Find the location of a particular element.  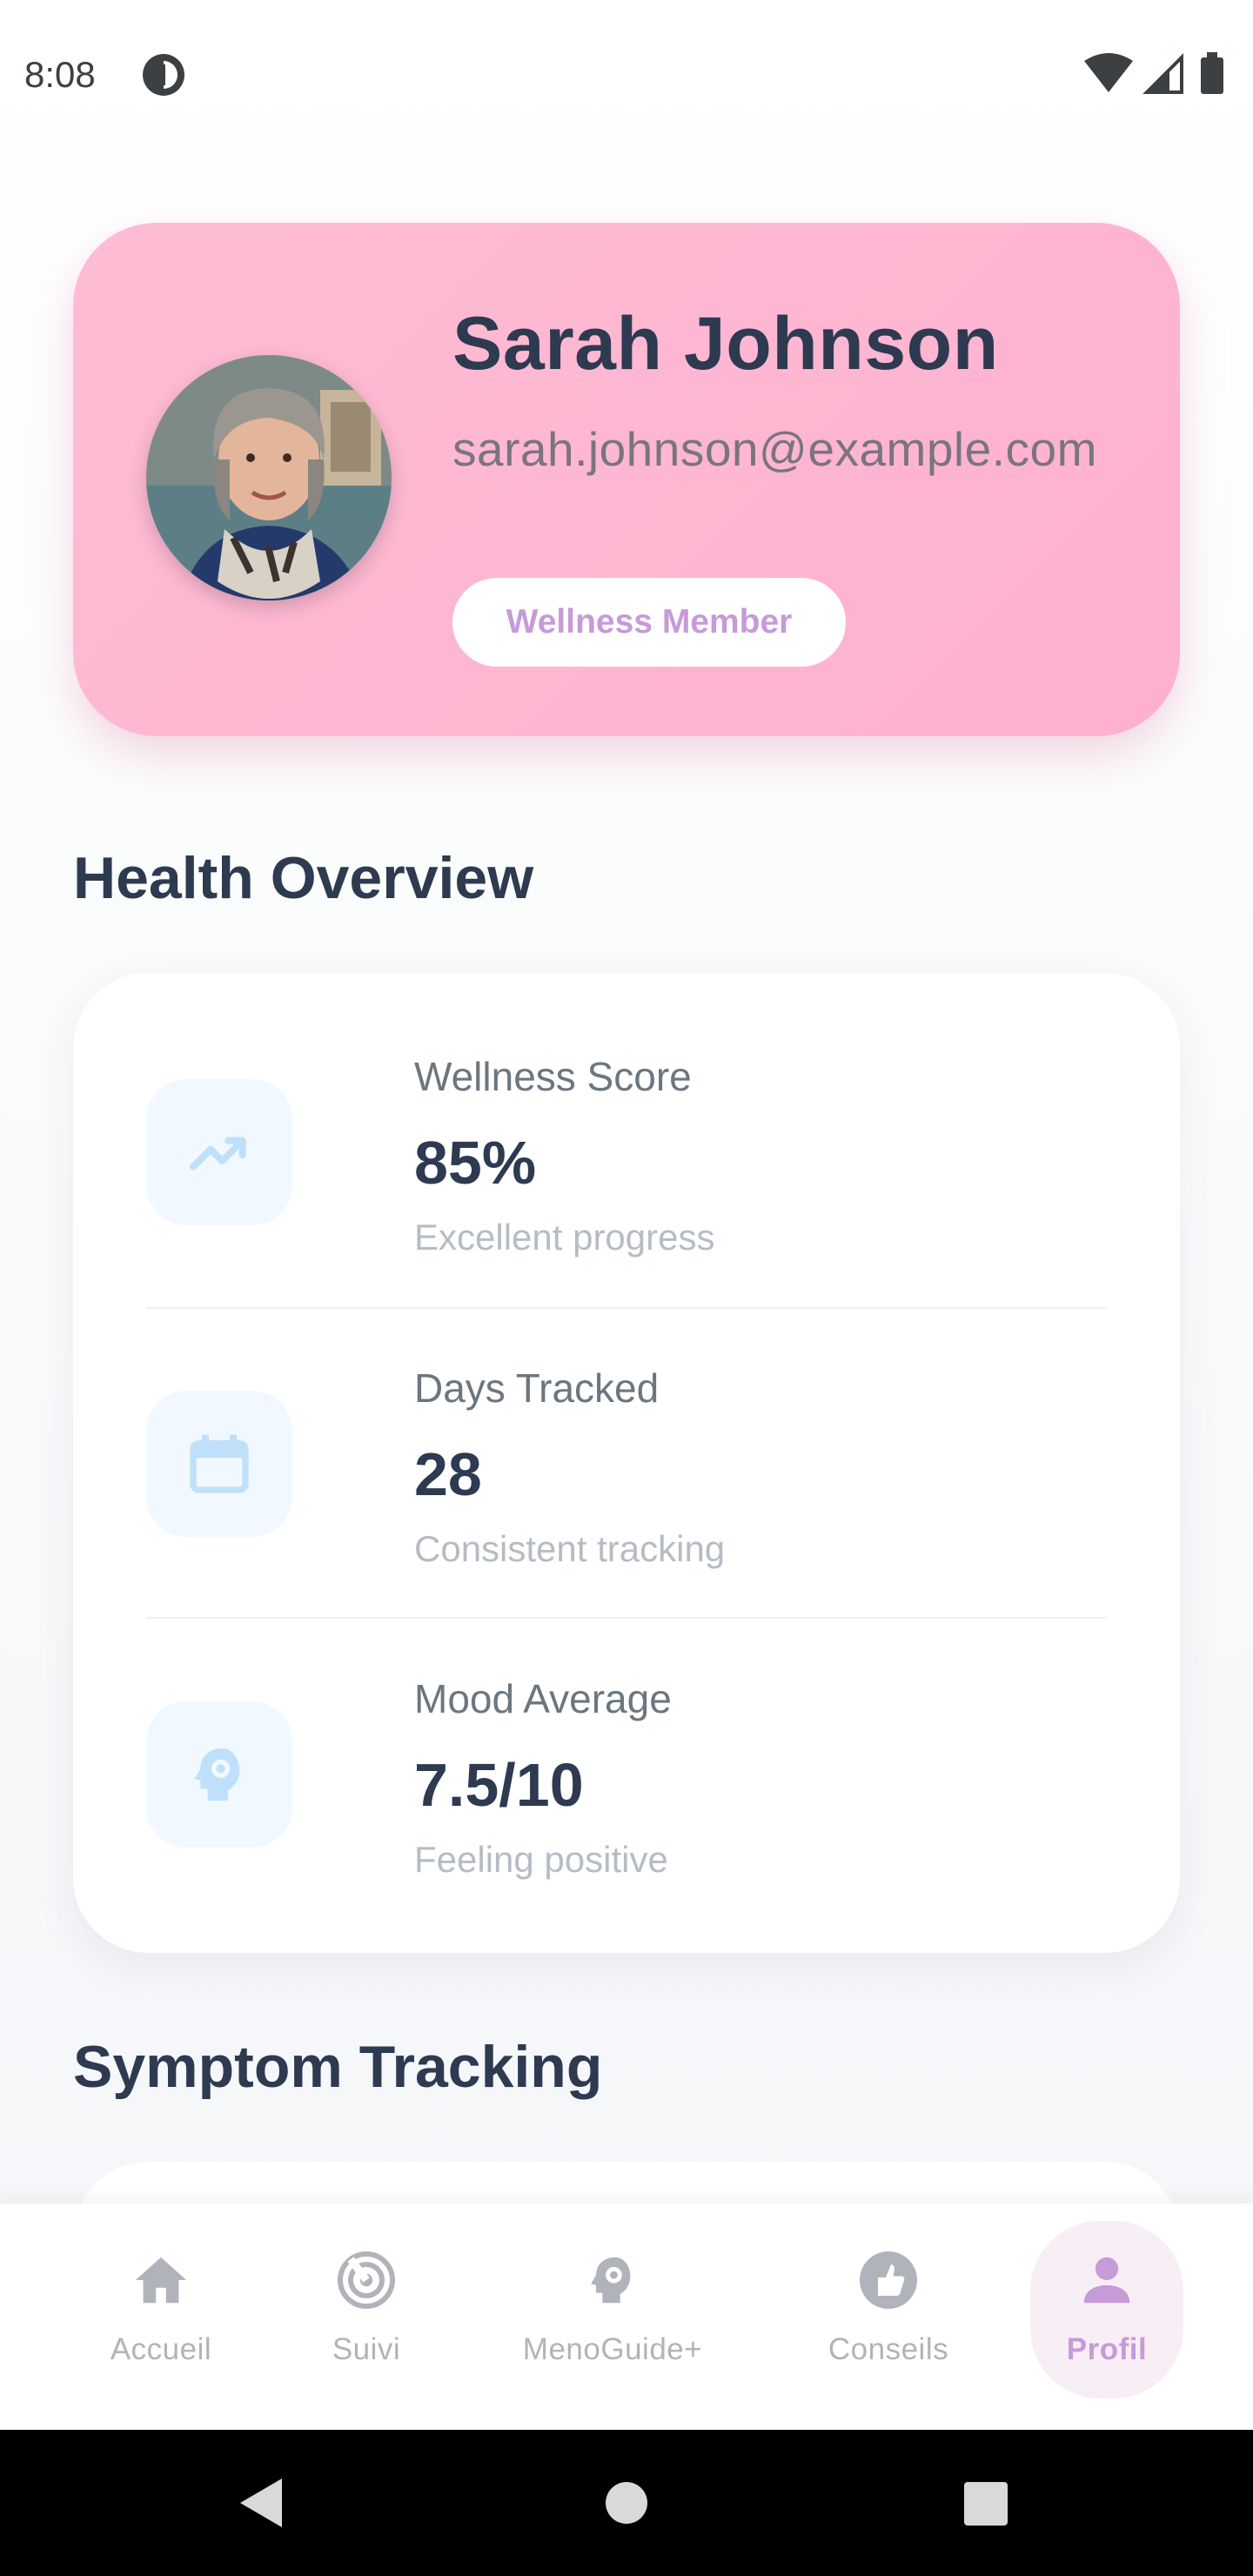

nav-label: Conseils is located at coordinates (888, 2349).